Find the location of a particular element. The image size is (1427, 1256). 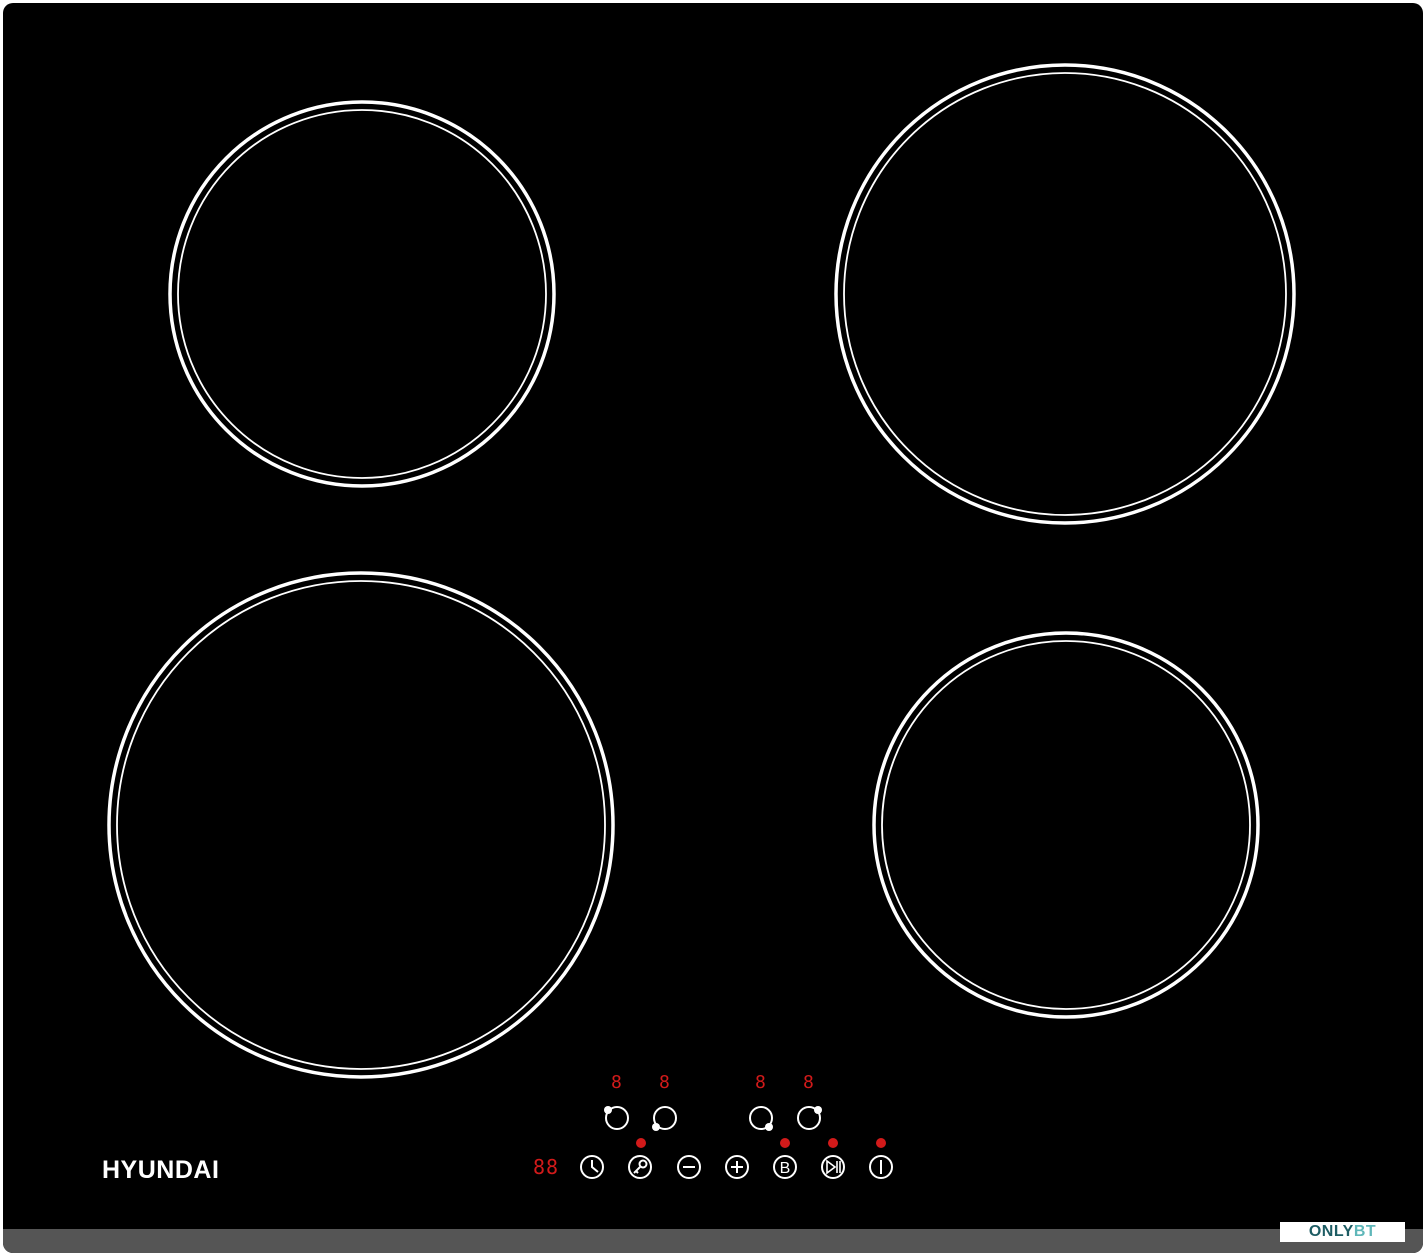

brand-logo: HYUNDAI is located at coordinates (161, 1170).